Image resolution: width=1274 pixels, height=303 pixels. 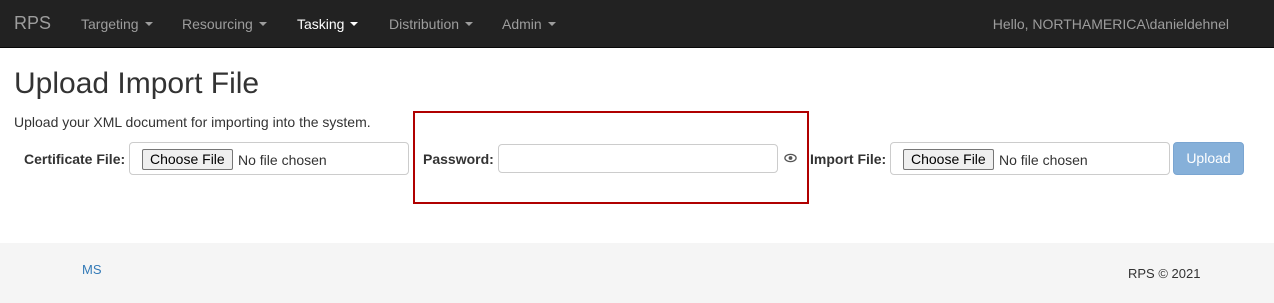 I want to click on nav-item-label: Admin, so click(x=522, y=24).